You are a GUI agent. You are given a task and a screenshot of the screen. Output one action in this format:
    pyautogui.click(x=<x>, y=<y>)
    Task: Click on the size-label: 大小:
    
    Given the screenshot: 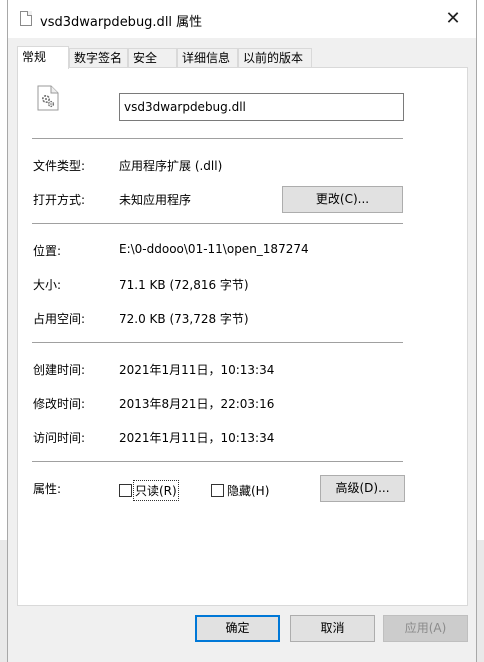 What is the action you would take?
    pyautogui.click(x=47, y=285)
    